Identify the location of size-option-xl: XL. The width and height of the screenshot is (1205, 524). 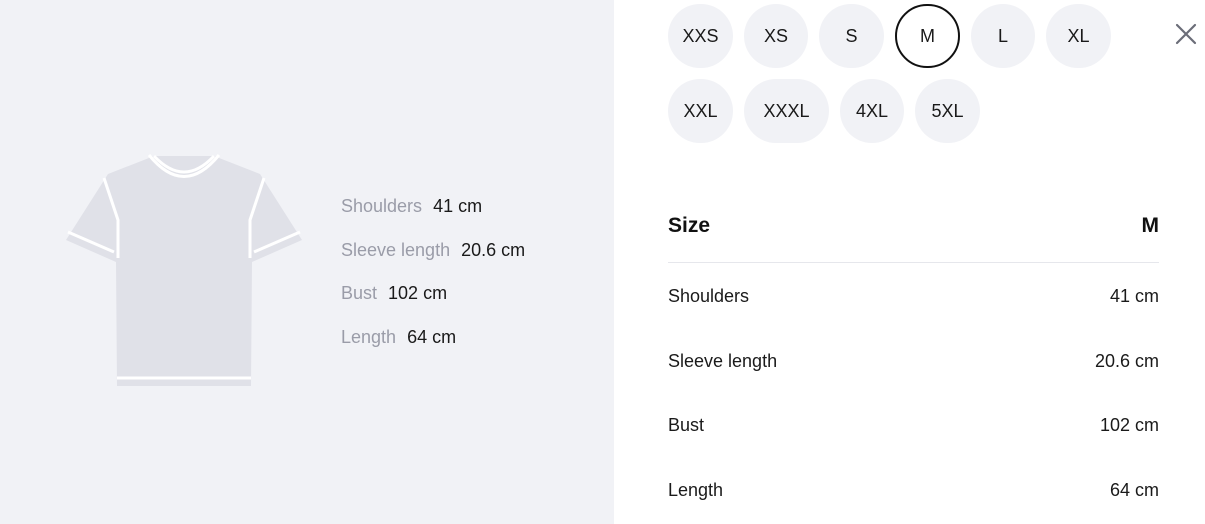
(1078, 36).